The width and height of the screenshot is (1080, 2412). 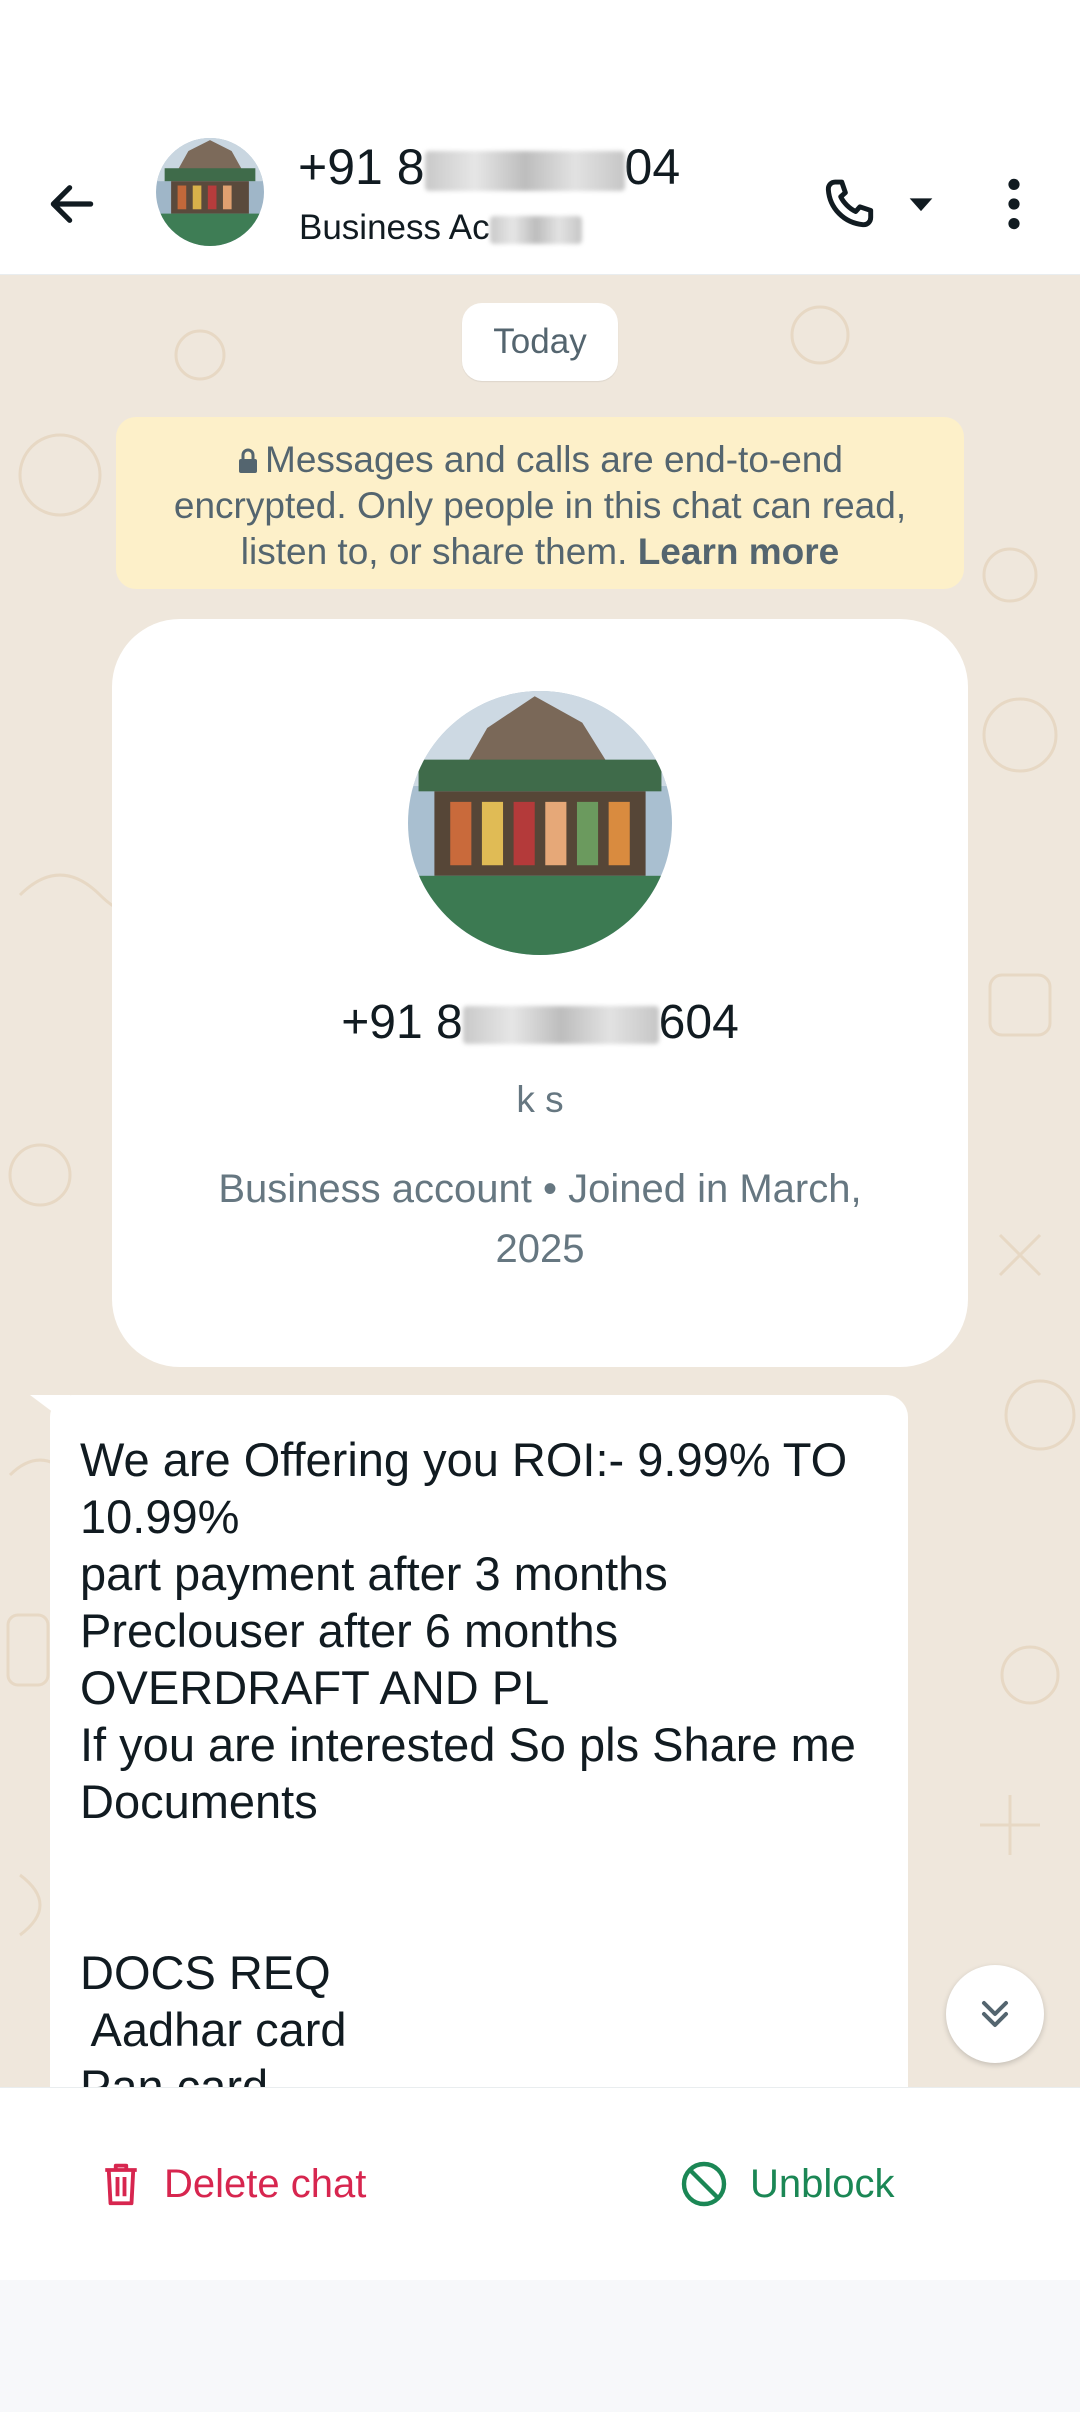 I want to click on contact-title: +91 8 04, so click(x=489, y=167).